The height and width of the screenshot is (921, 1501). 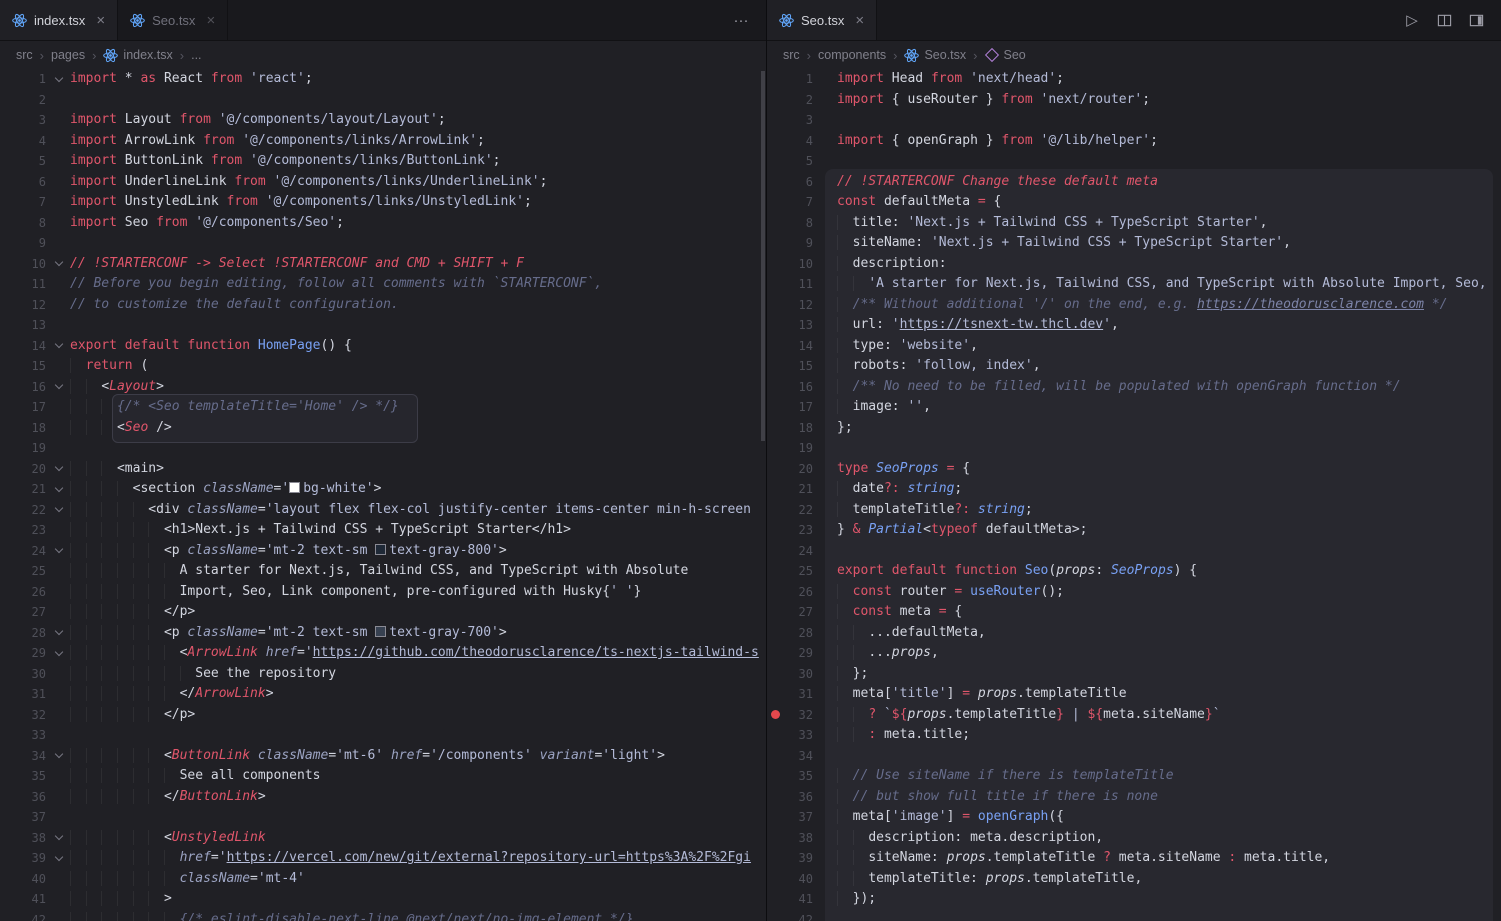 I want to click on code-line: 22 templateTitle?: string;, so click(x=1134, y=510).